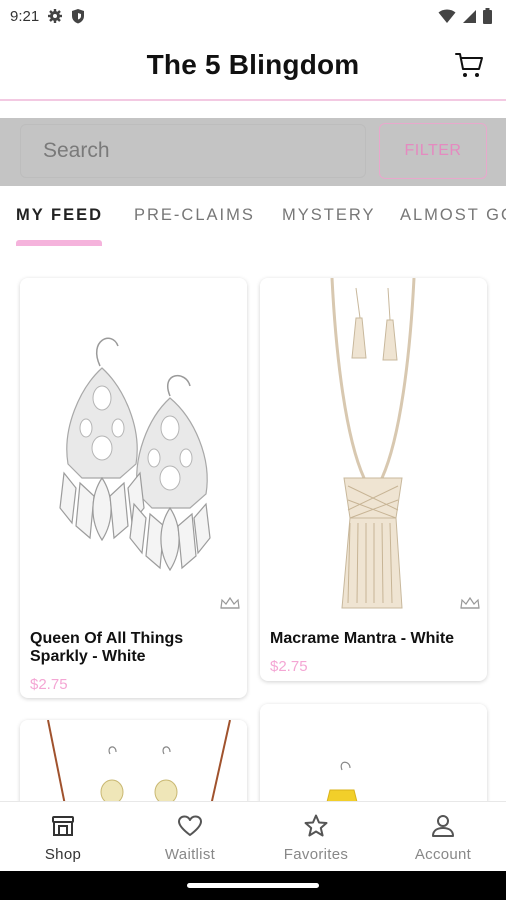  What do you see at coordinates (487, 16) in the screenshot?
I see `battery-icon` at bounding box center [487, 16].